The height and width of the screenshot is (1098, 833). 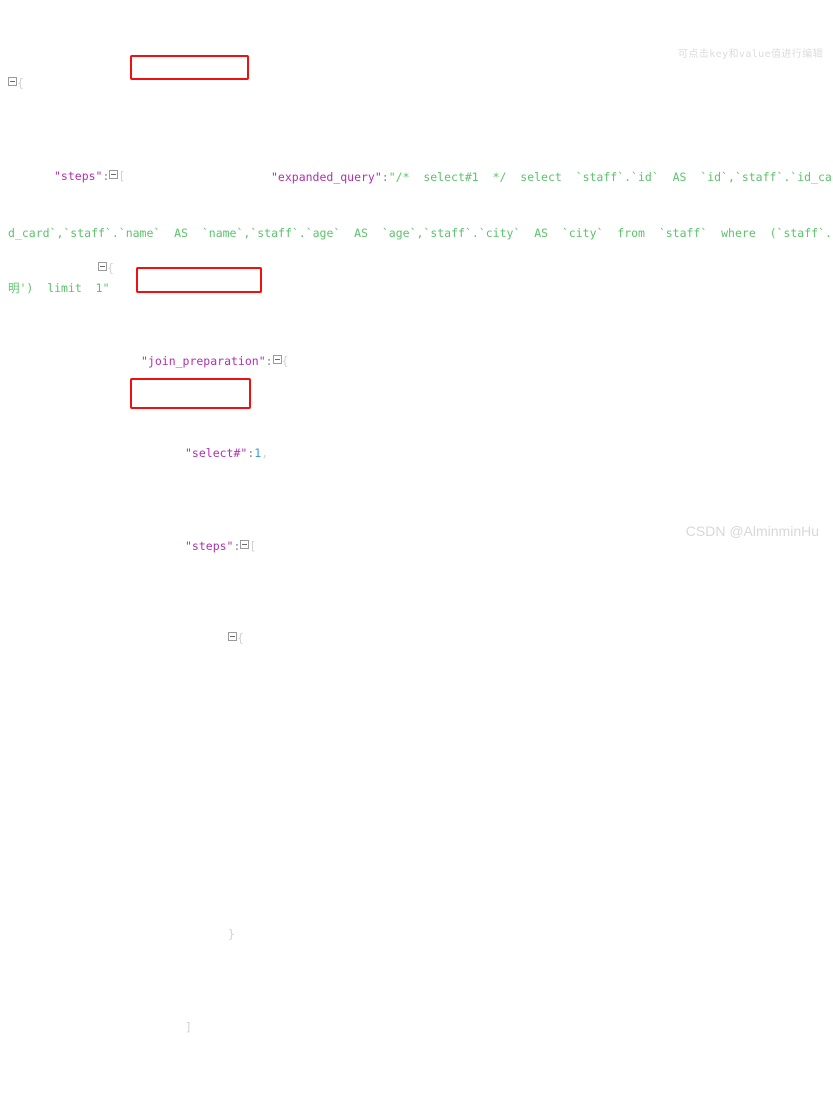 I want to click on tree-line-root-open: {, so click(x=416, y=83).